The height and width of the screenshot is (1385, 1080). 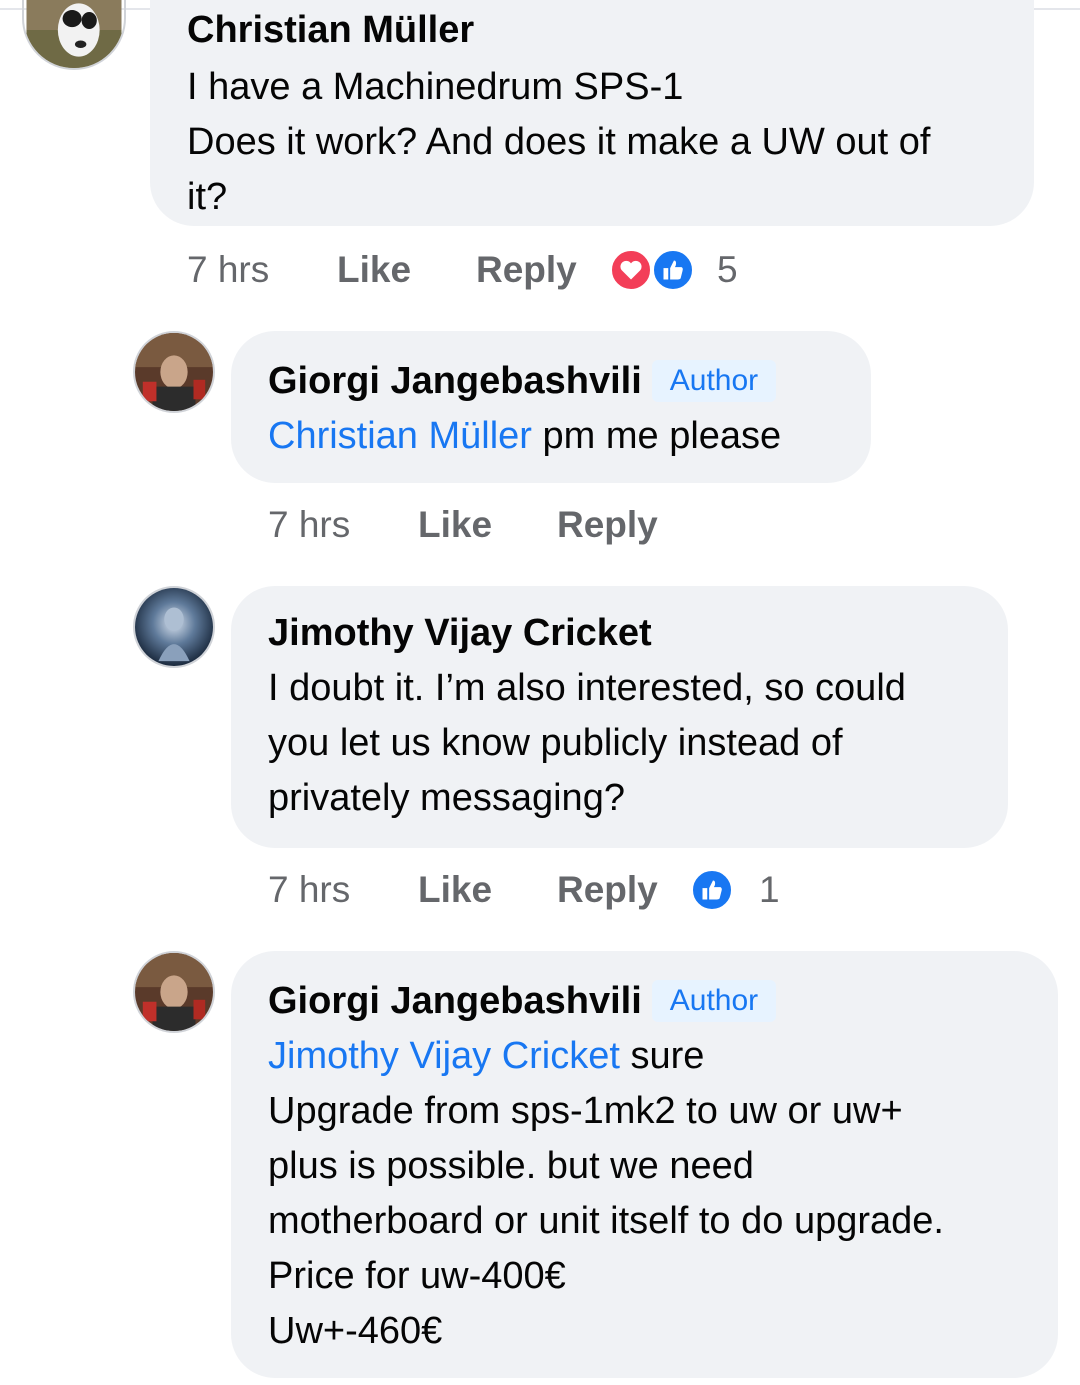 I want to click on comment-meta: 7 hrs Like Reply, so click(x=518, y=525).